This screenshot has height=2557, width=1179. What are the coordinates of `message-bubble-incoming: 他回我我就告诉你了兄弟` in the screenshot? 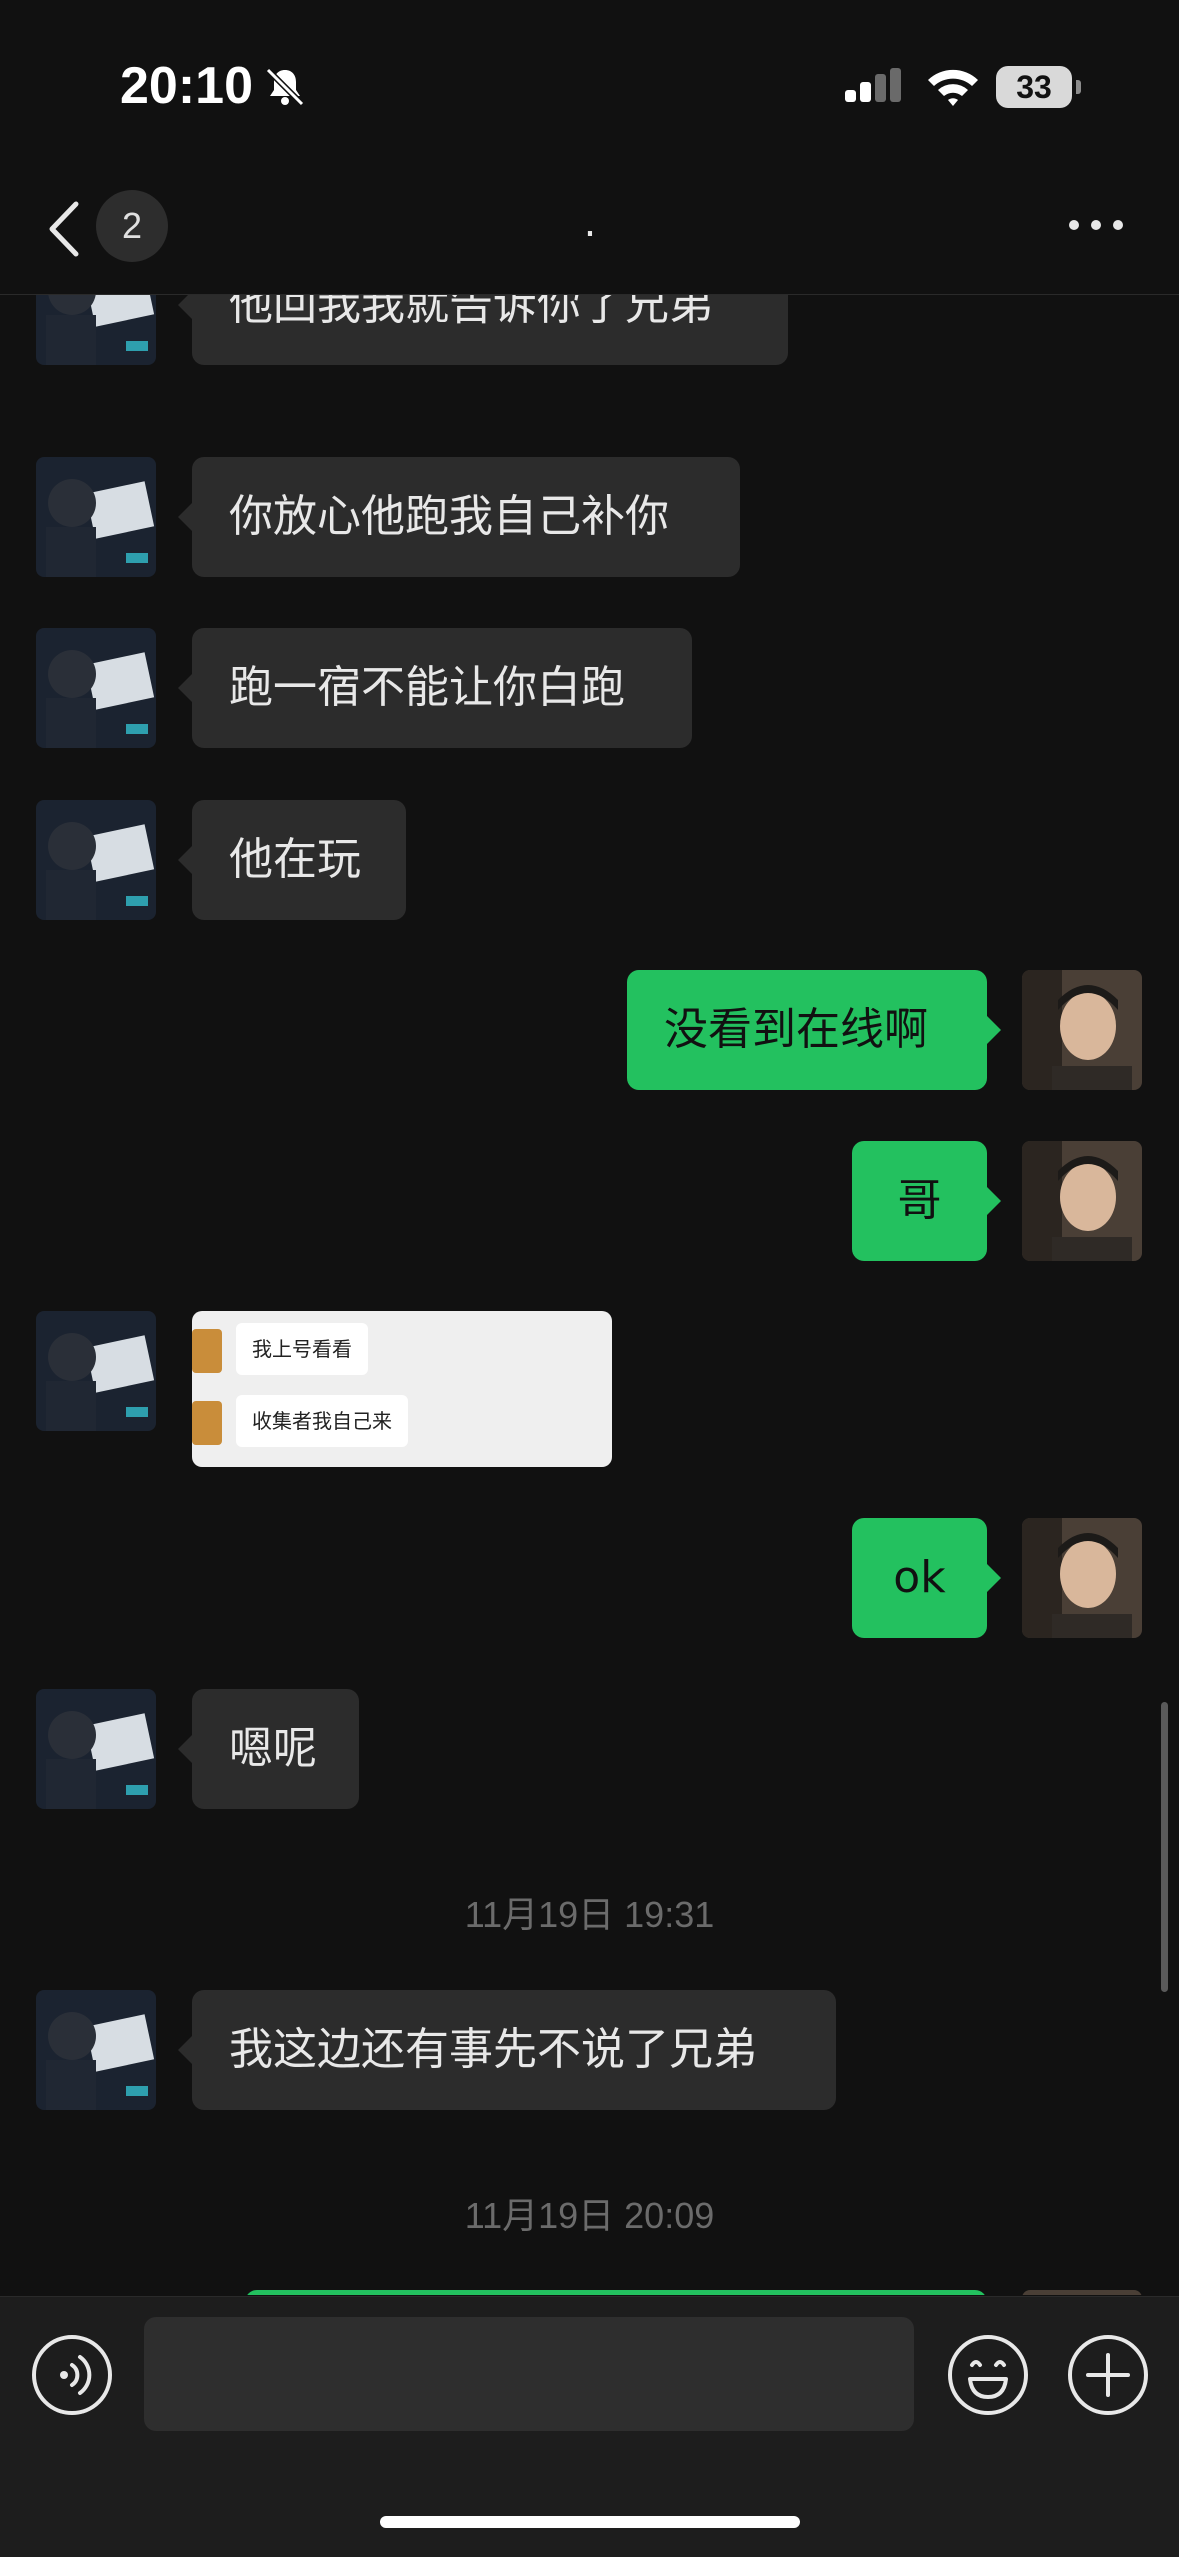 It's located at (483, 330).